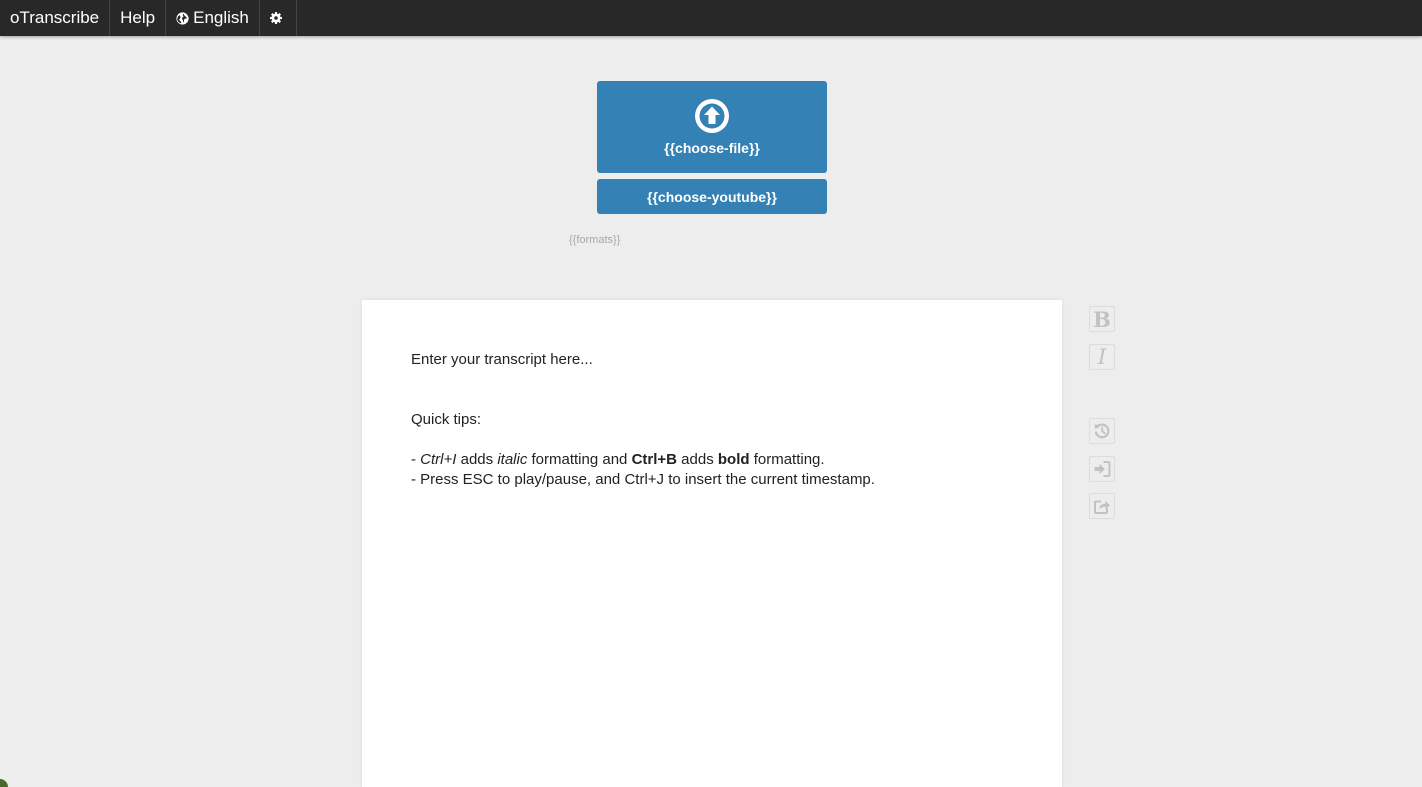 The height and width of the screenshot is (787, 1422). What do you see at coordinates (182, 18) in the screenshot?
I see `globe-icon` at bounding box center [182, 18].